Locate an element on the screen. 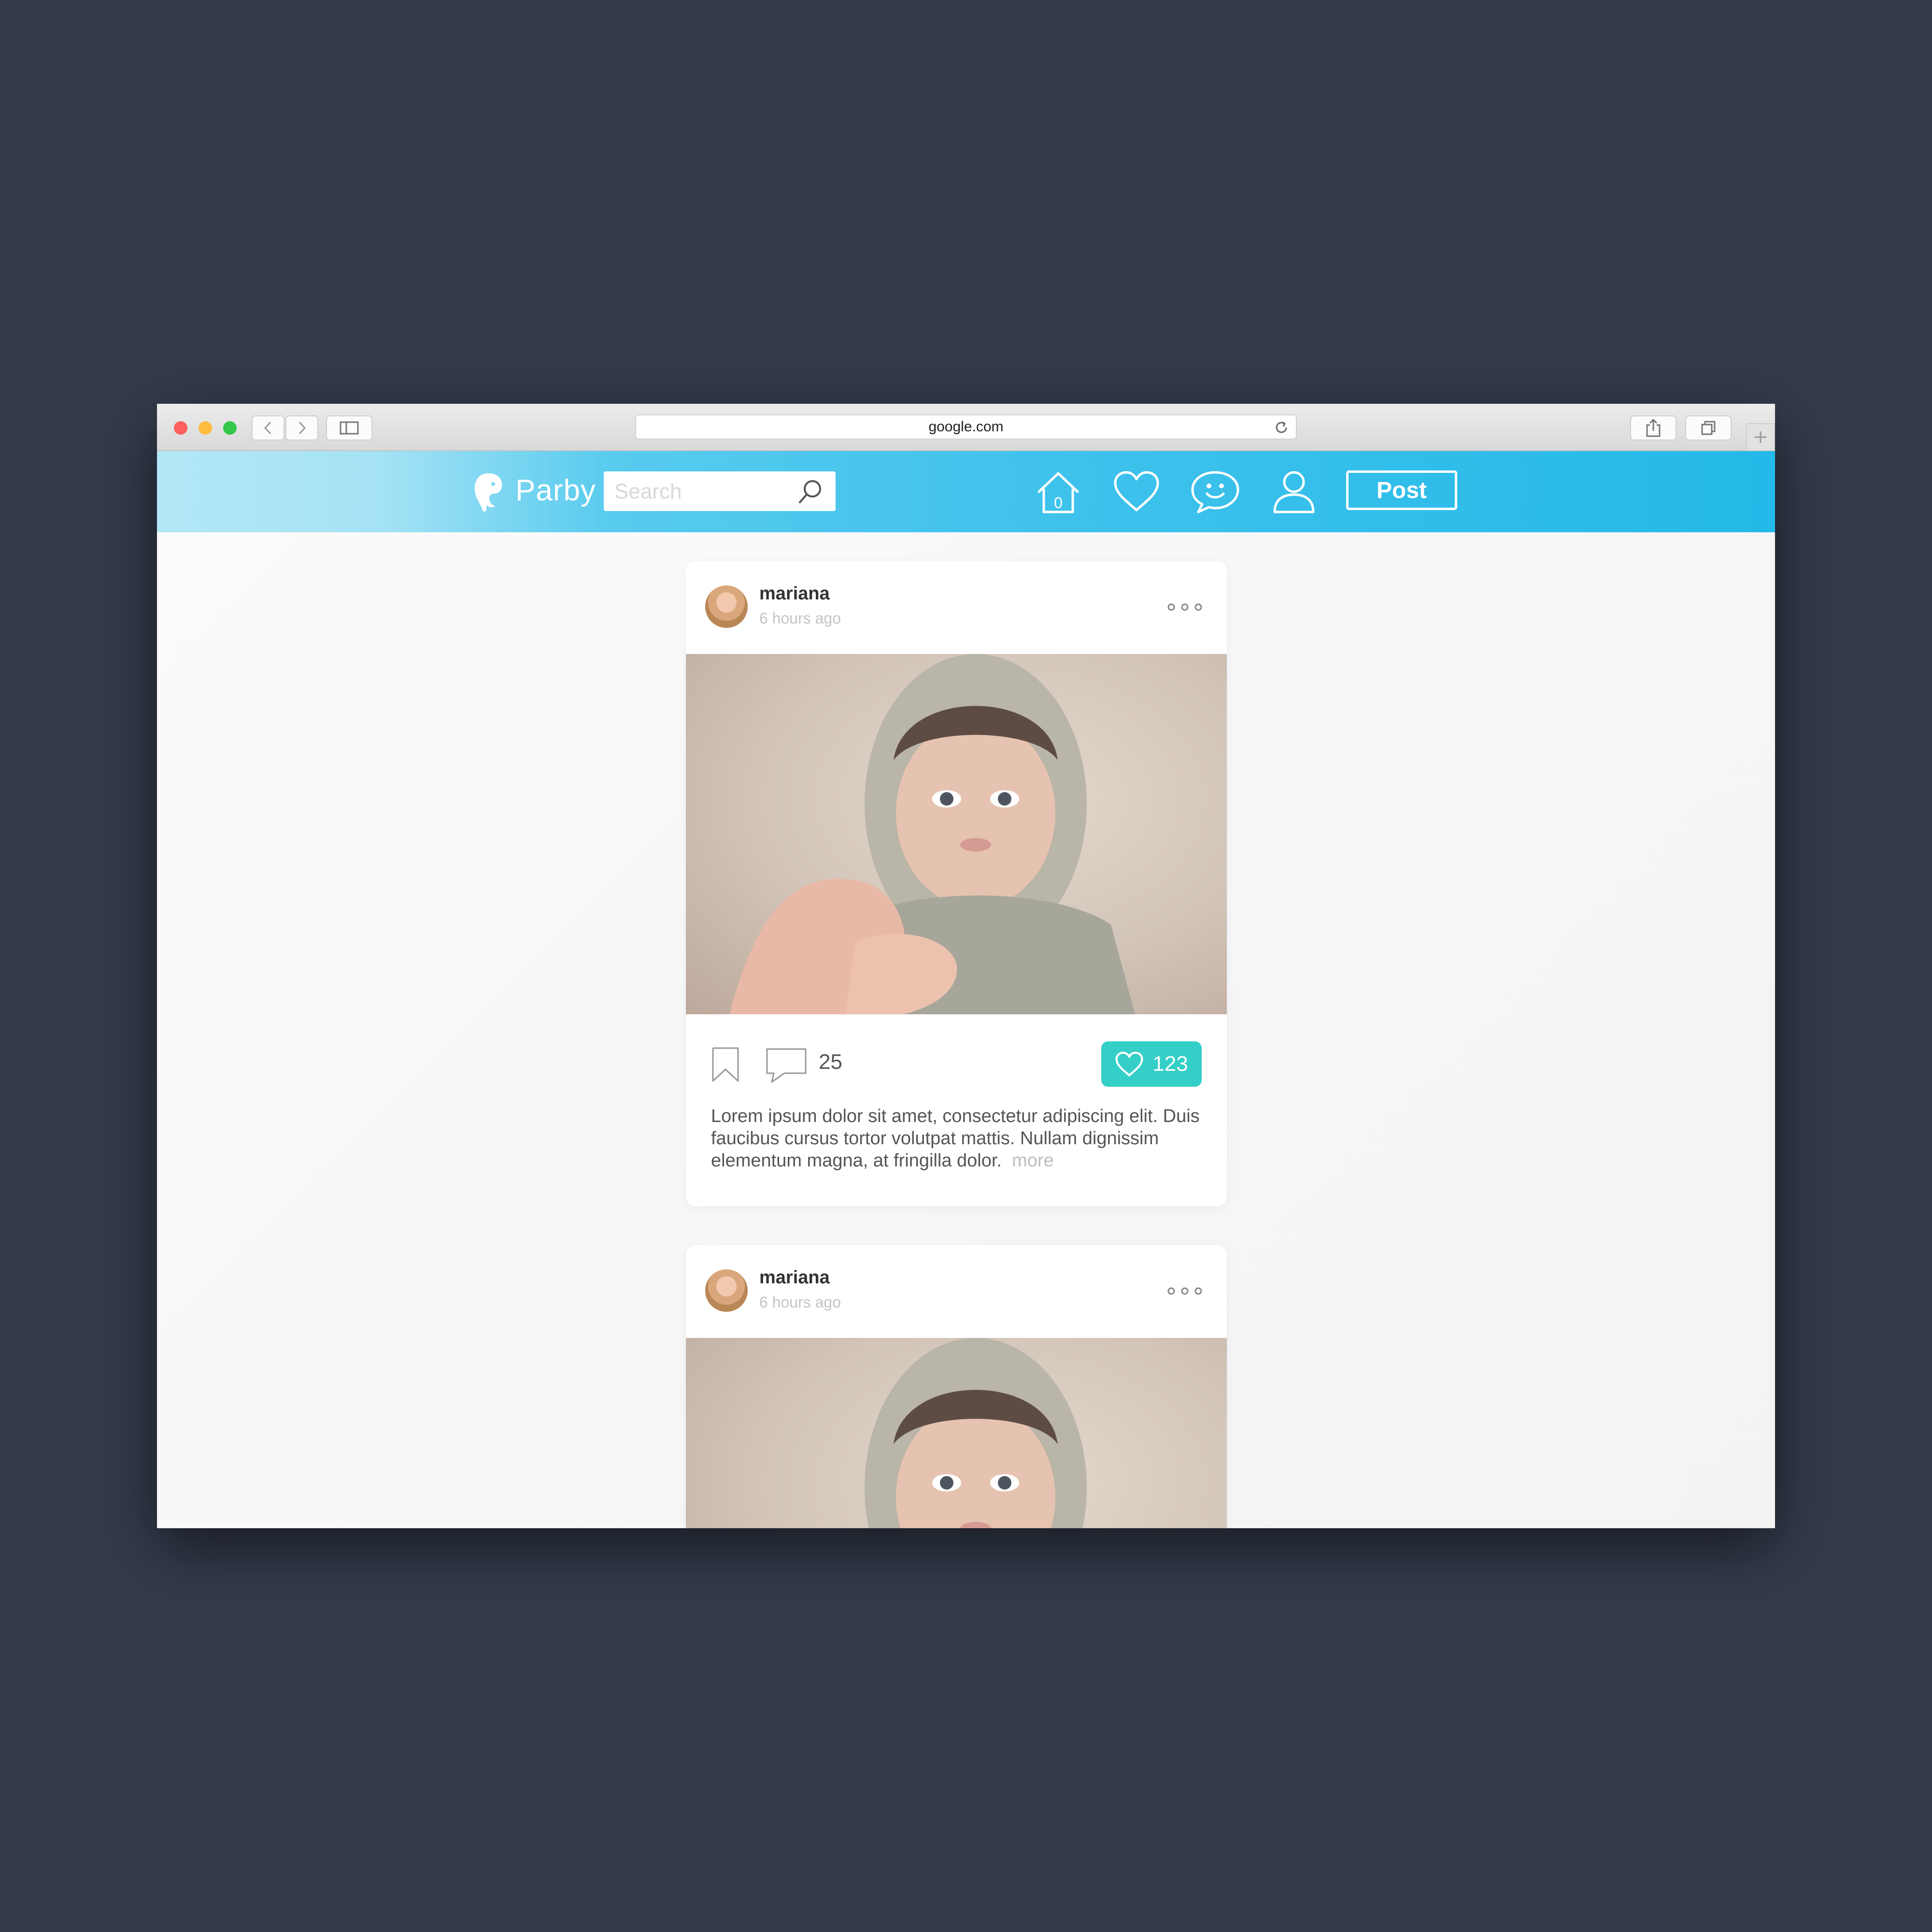 This screenshot has width=1932, height=1932. bookmark-icon is located at coordinates (725, 1064).